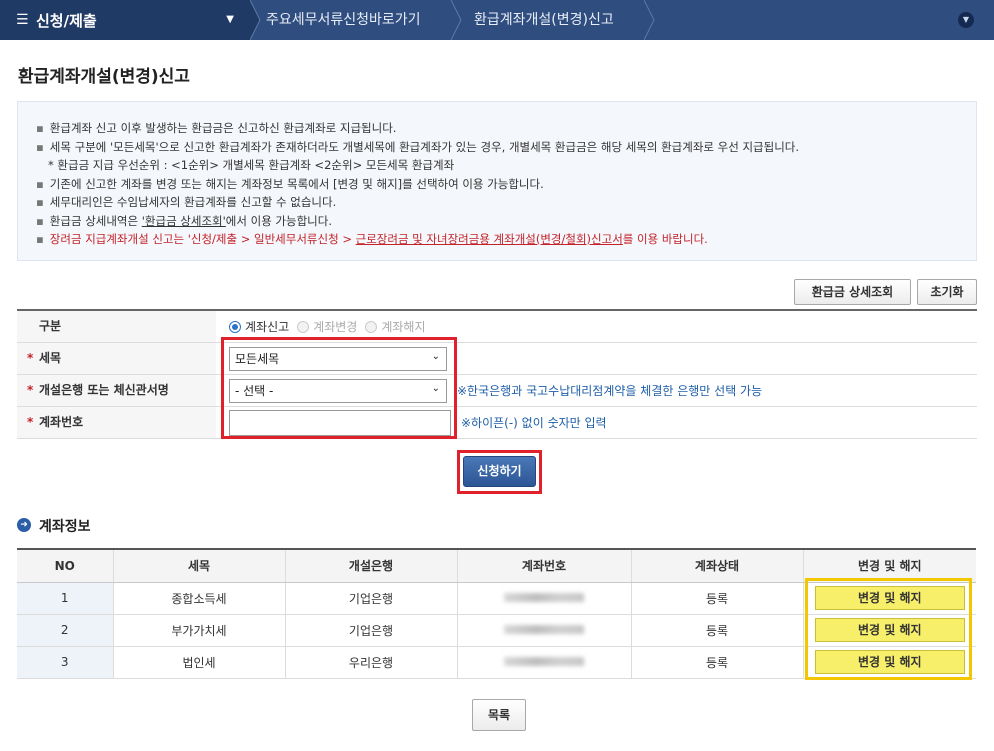 The height and width of the screenshot is (751, 994). What do you see at coordinates (198, 630) in the screenshot?
I see `cell-tax: 부가가치세` at bounding box center [198, 630].